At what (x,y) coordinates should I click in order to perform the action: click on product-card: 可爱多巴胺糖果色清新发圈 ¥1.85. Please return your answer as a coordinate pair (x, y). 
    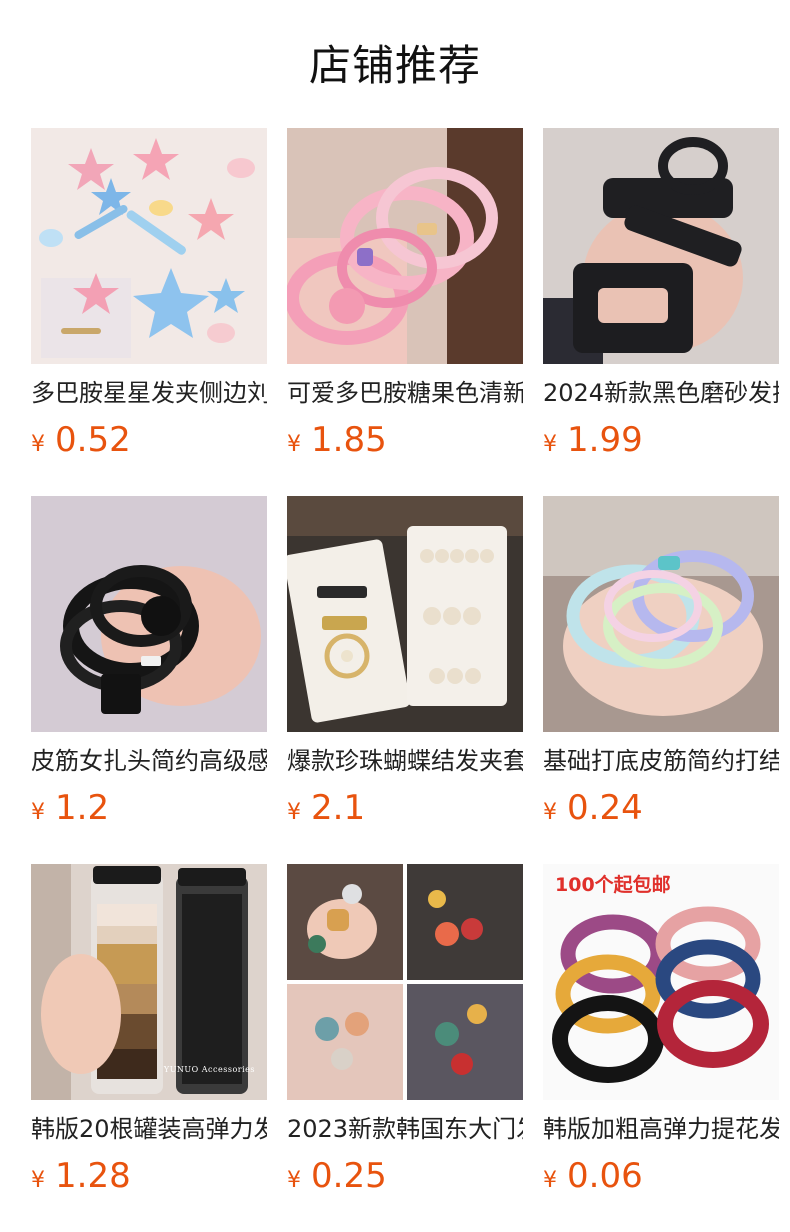
    Looking at the image, I should click on (405, 294).